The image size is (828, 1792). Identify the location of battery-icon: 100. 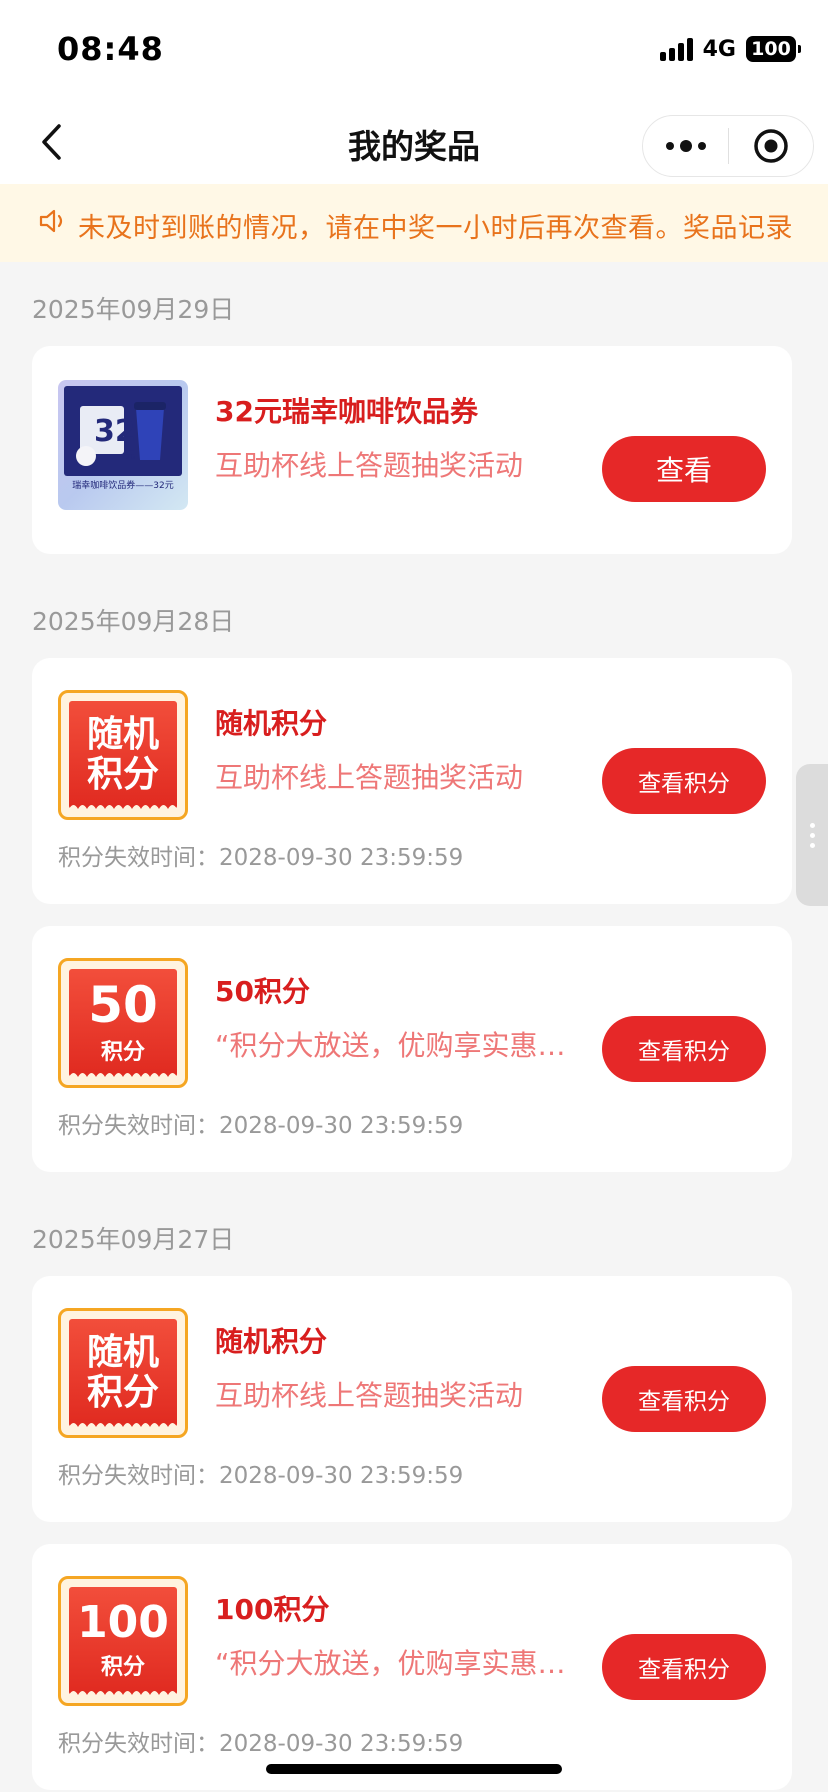
(773, 49).